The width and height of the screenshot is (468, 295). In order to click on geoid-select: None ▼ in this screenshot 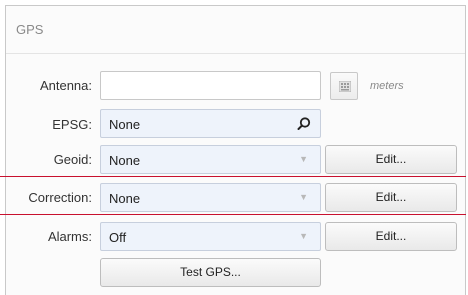, I will do `click(210, 159)`.